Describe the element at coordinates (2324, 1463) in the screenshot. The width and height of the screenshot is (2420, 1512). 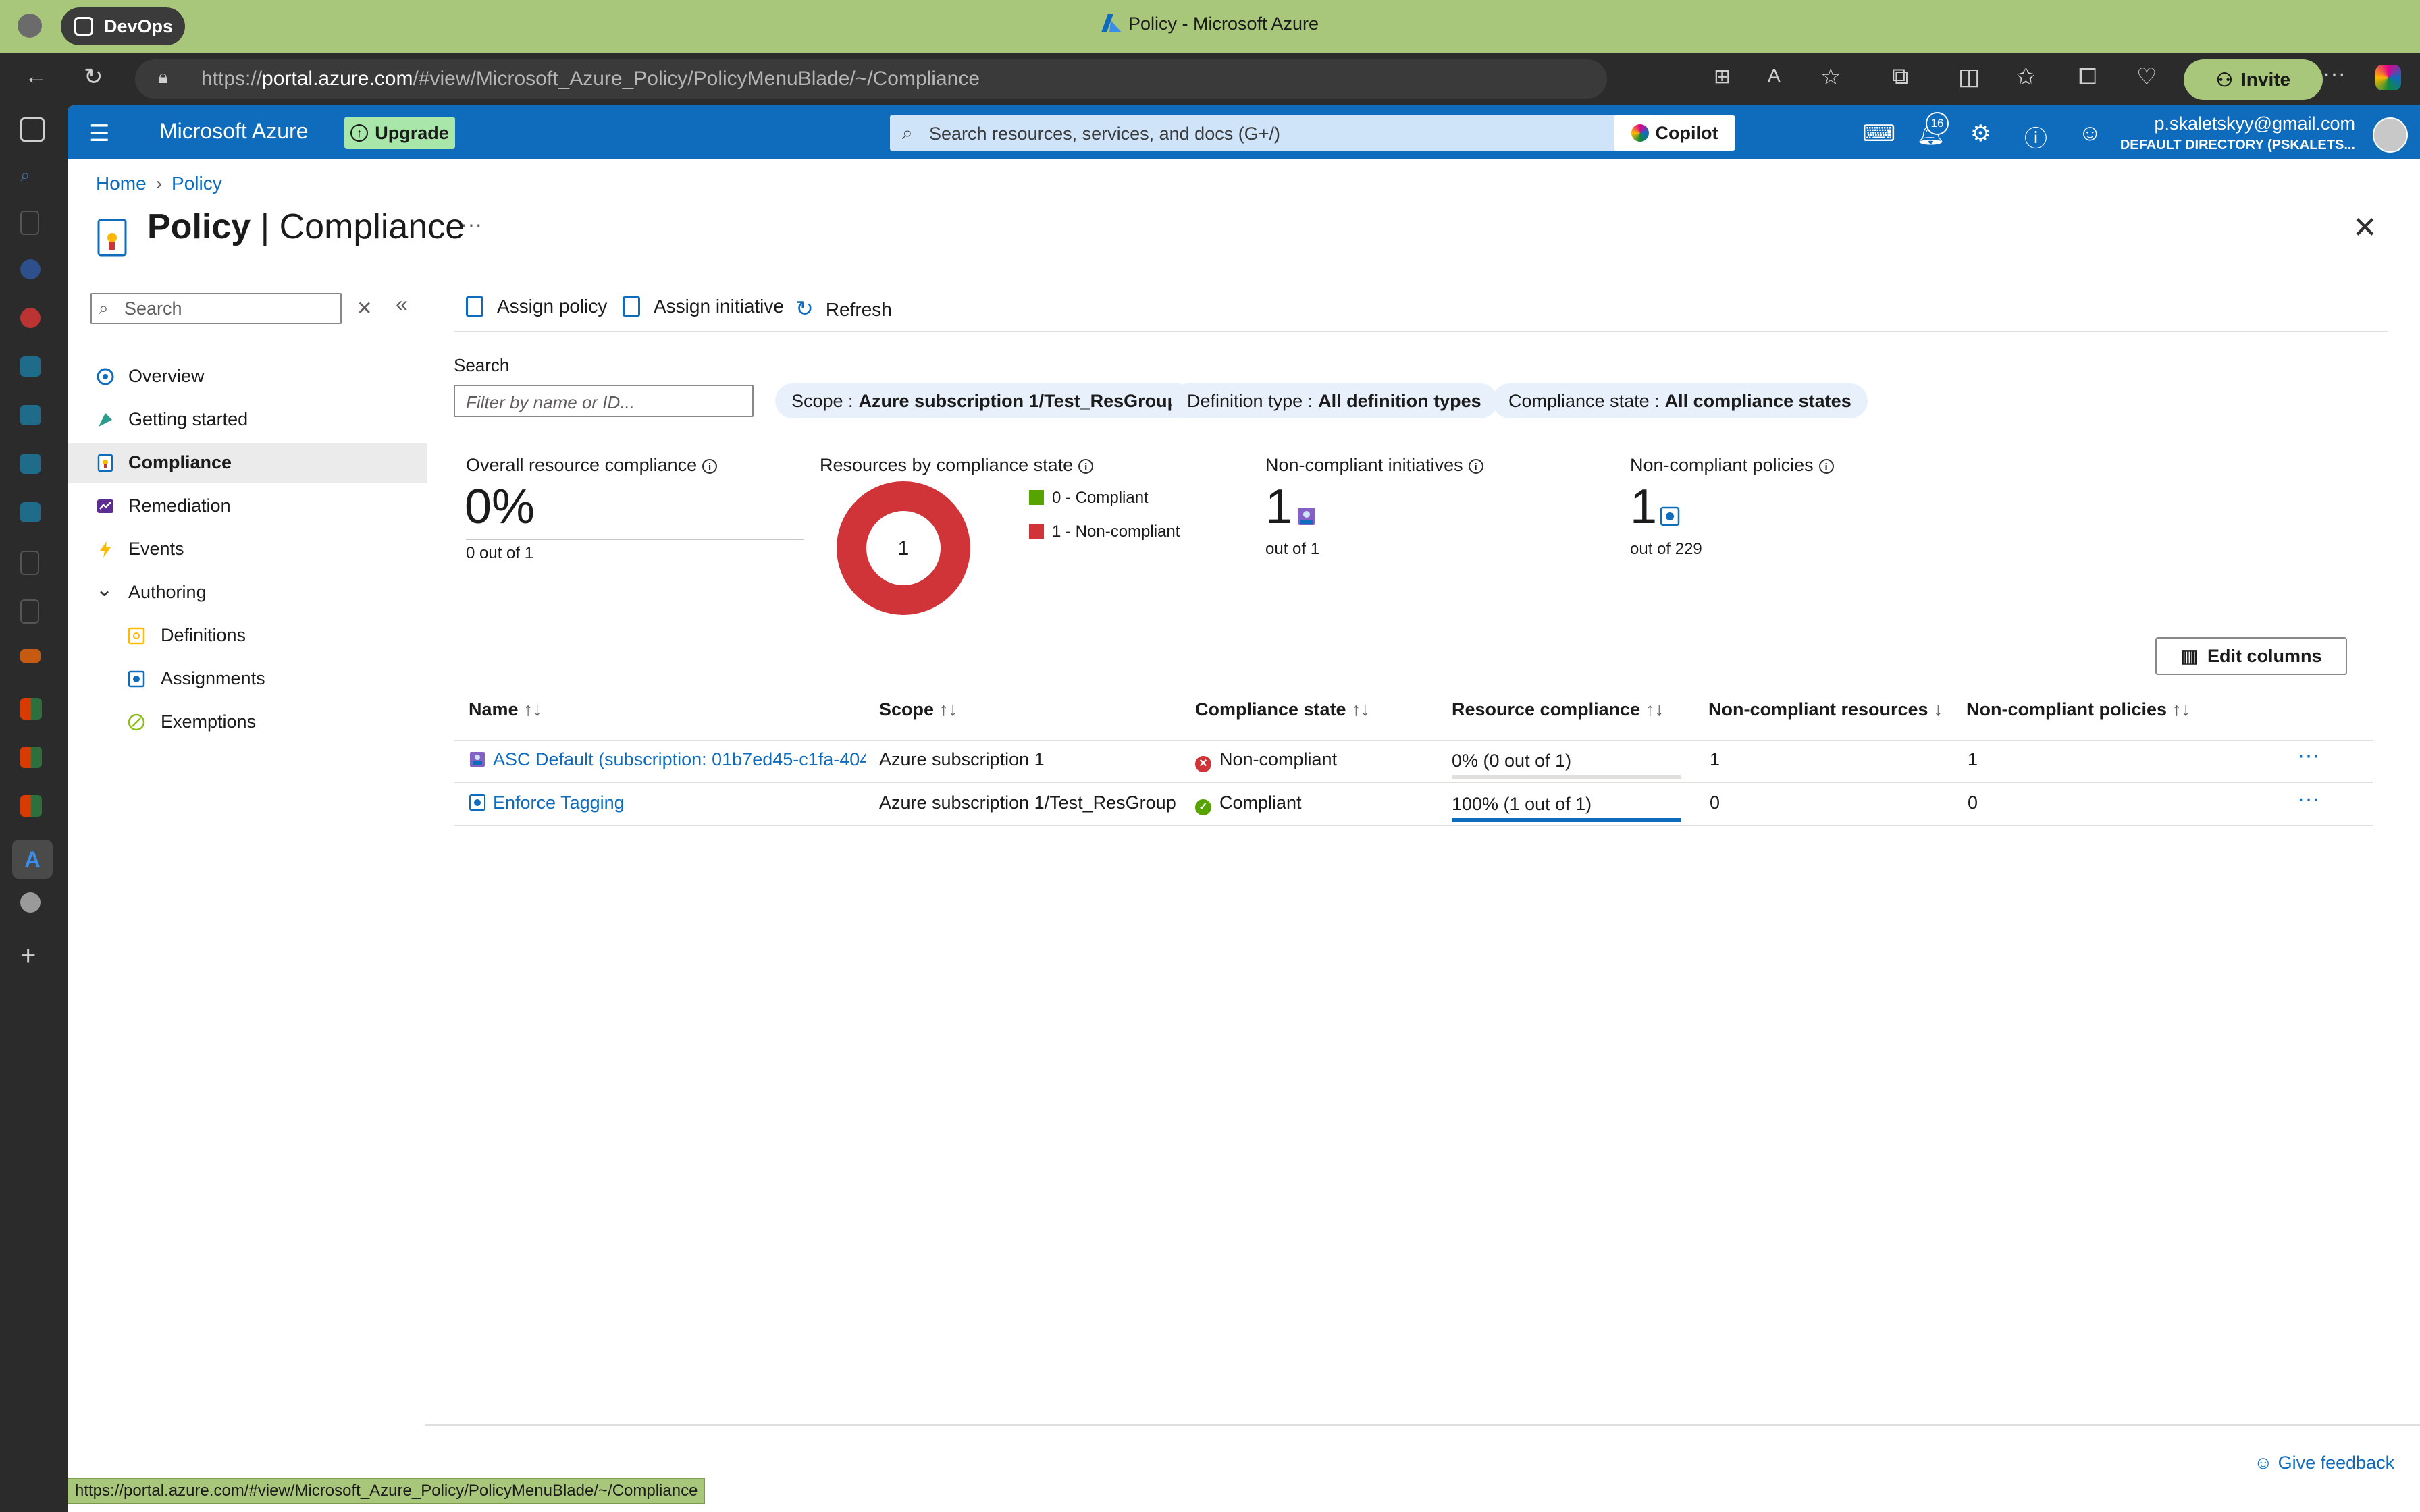
I see `give-feedback-link: ☺ Give feedback` at that location.